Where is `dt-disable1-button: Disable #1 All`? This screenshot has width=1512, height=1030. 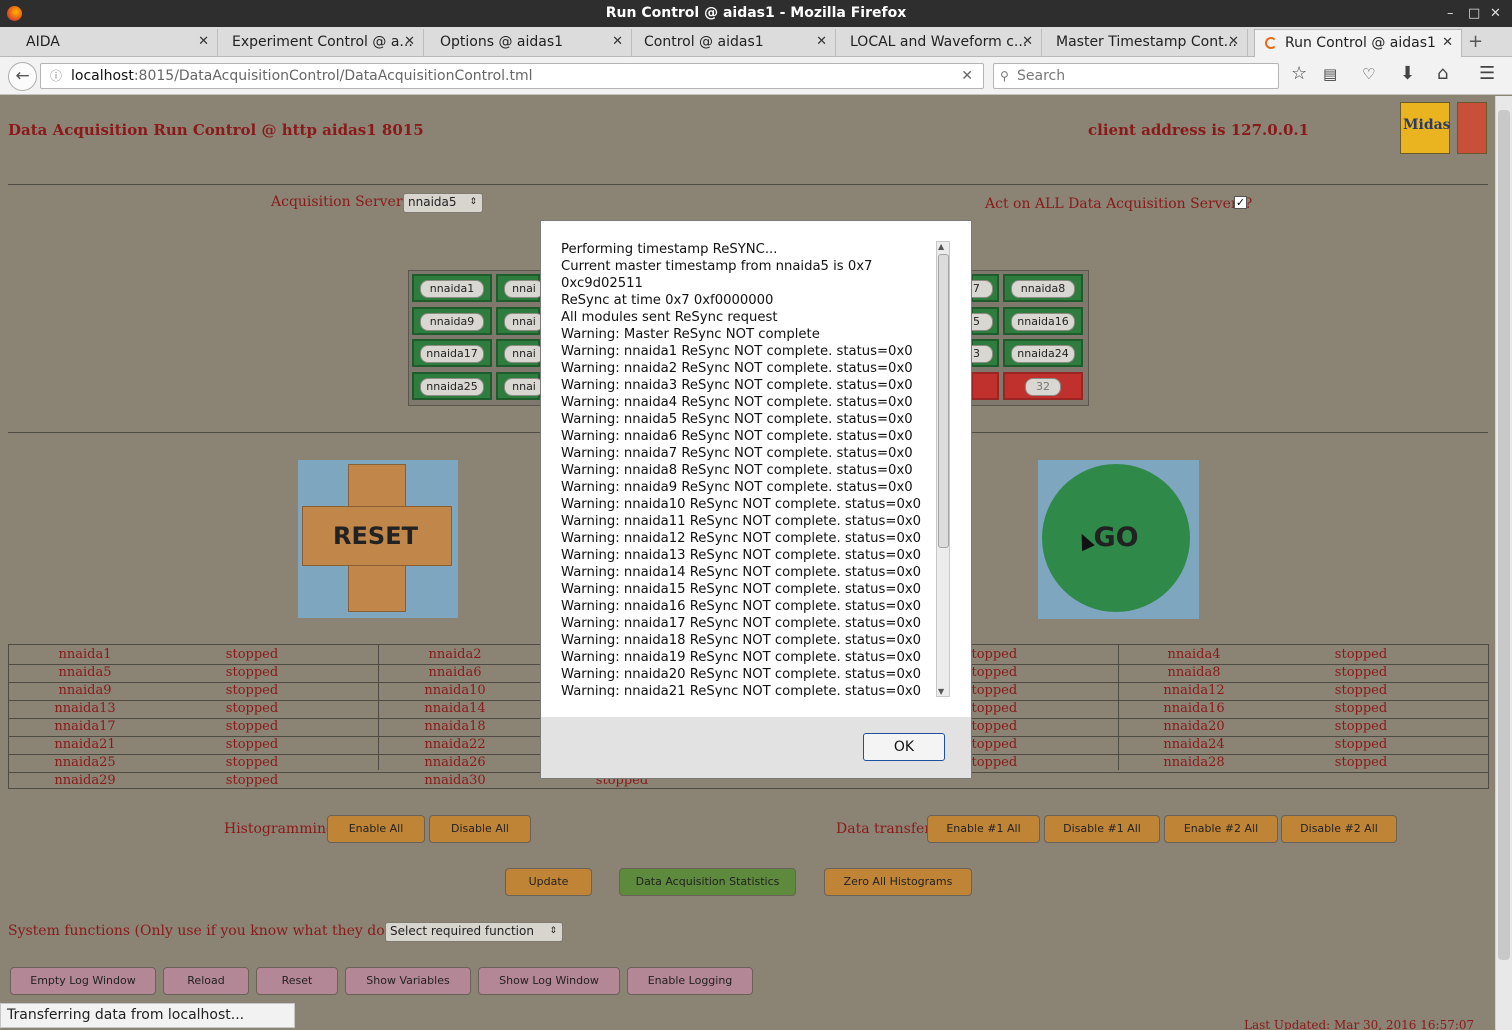
dt-disable1-button: Disable #1 All is located at coordinates (1102, 829).